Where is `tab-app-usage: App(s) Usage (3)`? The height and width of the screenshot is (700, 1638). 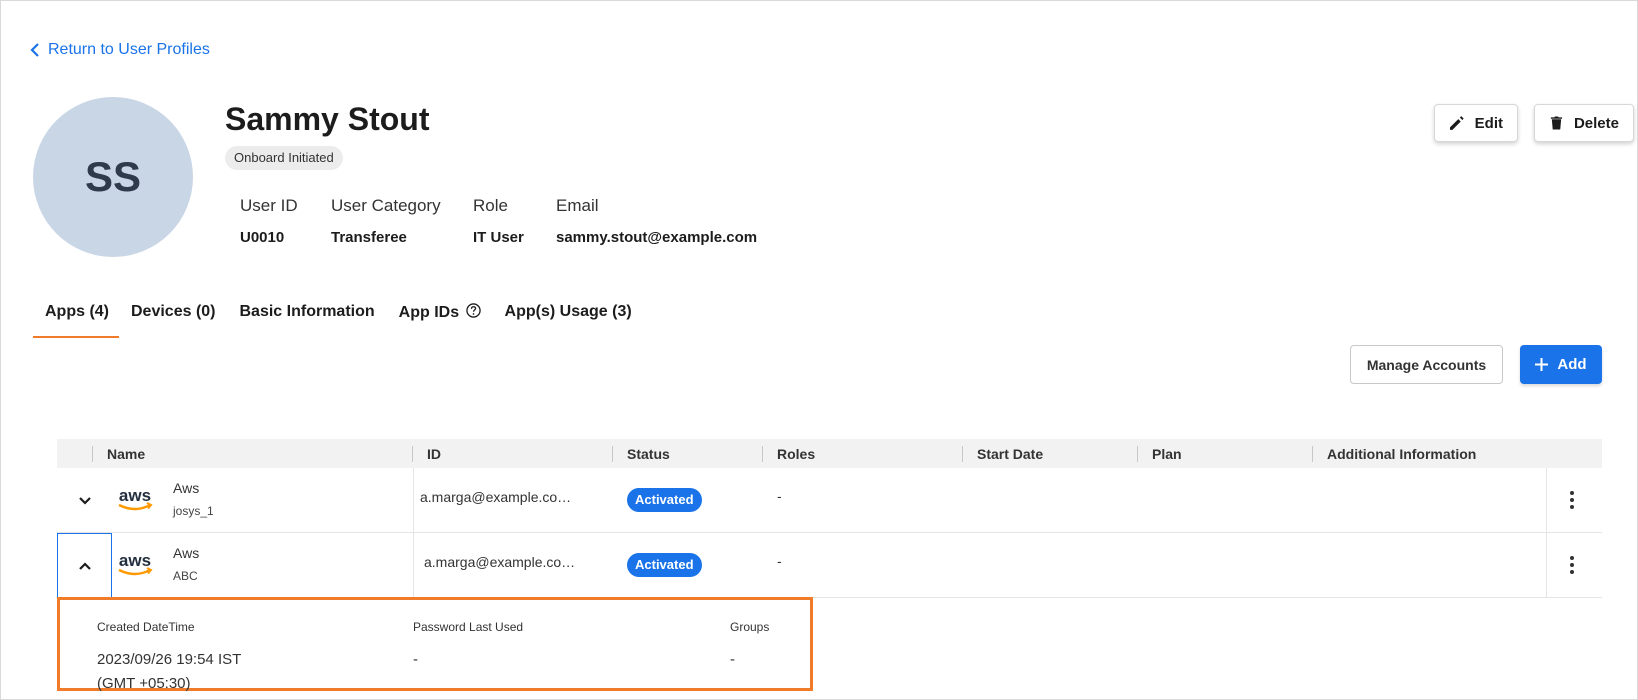
tab-app-usage: App(s) Usage (3) is located at coordinates (568, 314).